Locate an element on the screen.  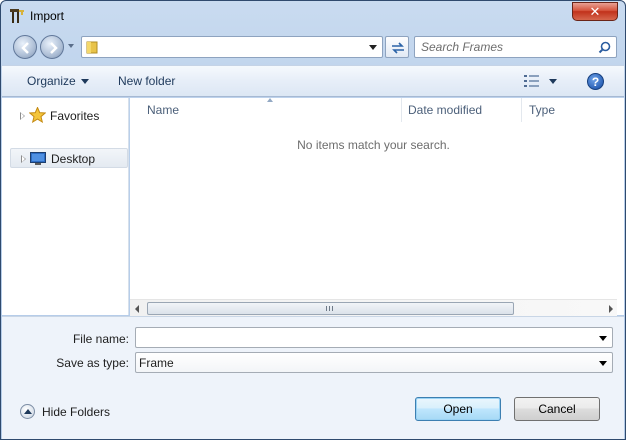
arrow-left-icon is located at coordinates (25, 48).